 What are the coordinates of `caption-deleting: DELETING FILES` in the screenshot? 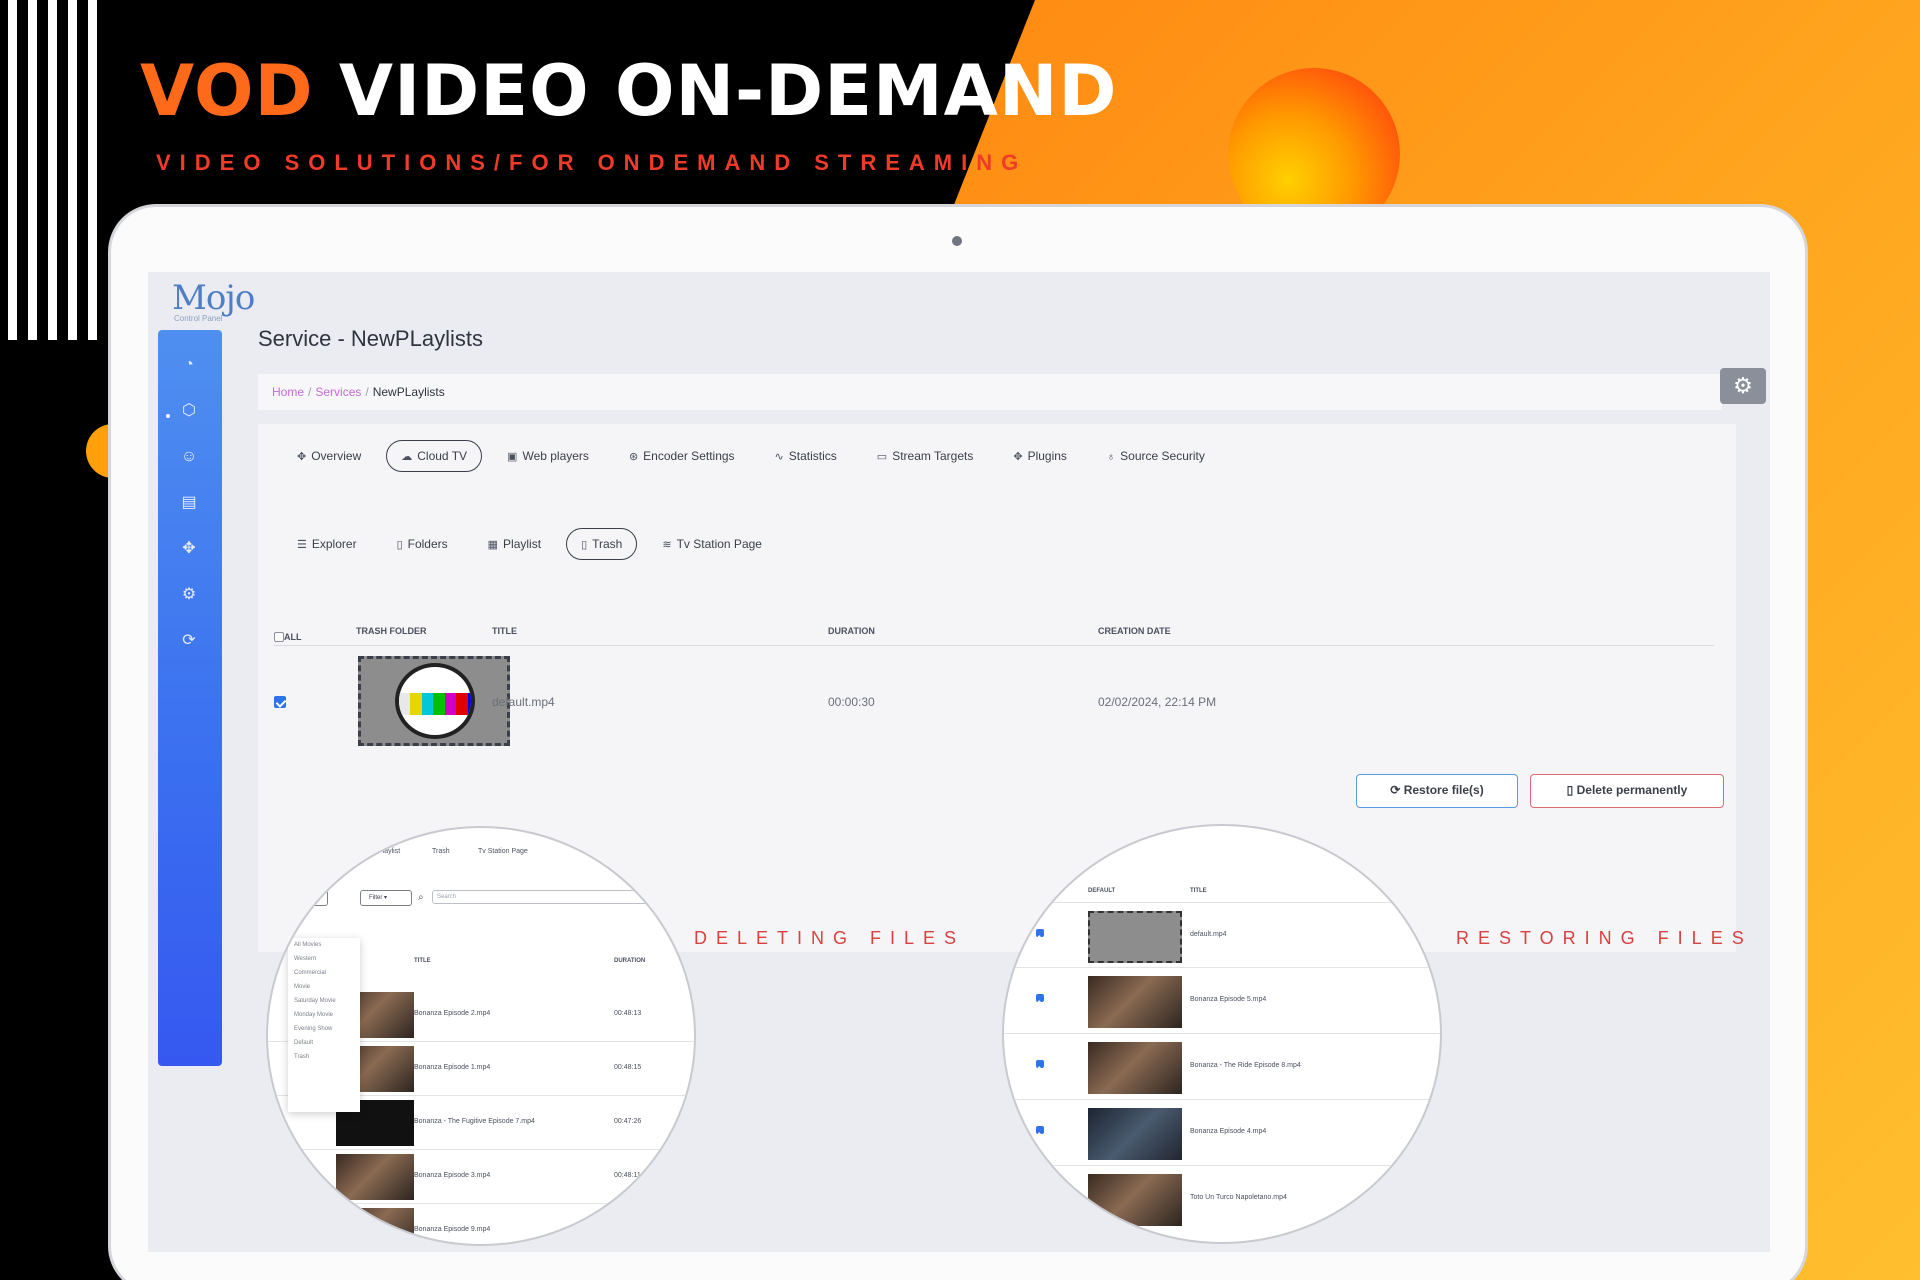 It's located at (830, 938).